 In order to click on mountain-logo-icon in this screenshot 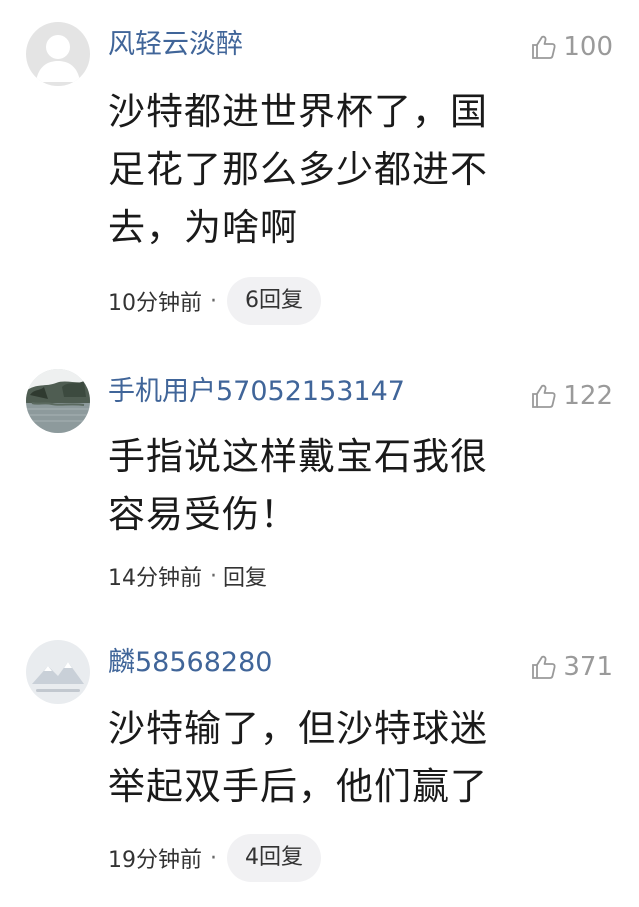, I will do `click(58, 672)`.